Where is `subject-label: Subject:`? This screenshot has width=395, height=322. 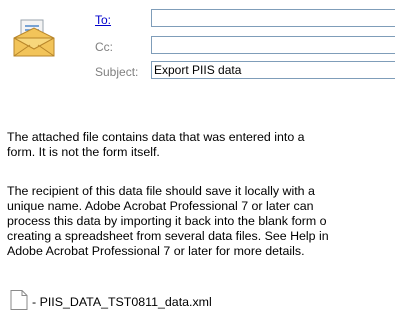 subject-label: Subject: is located at coordinates (117, 72).